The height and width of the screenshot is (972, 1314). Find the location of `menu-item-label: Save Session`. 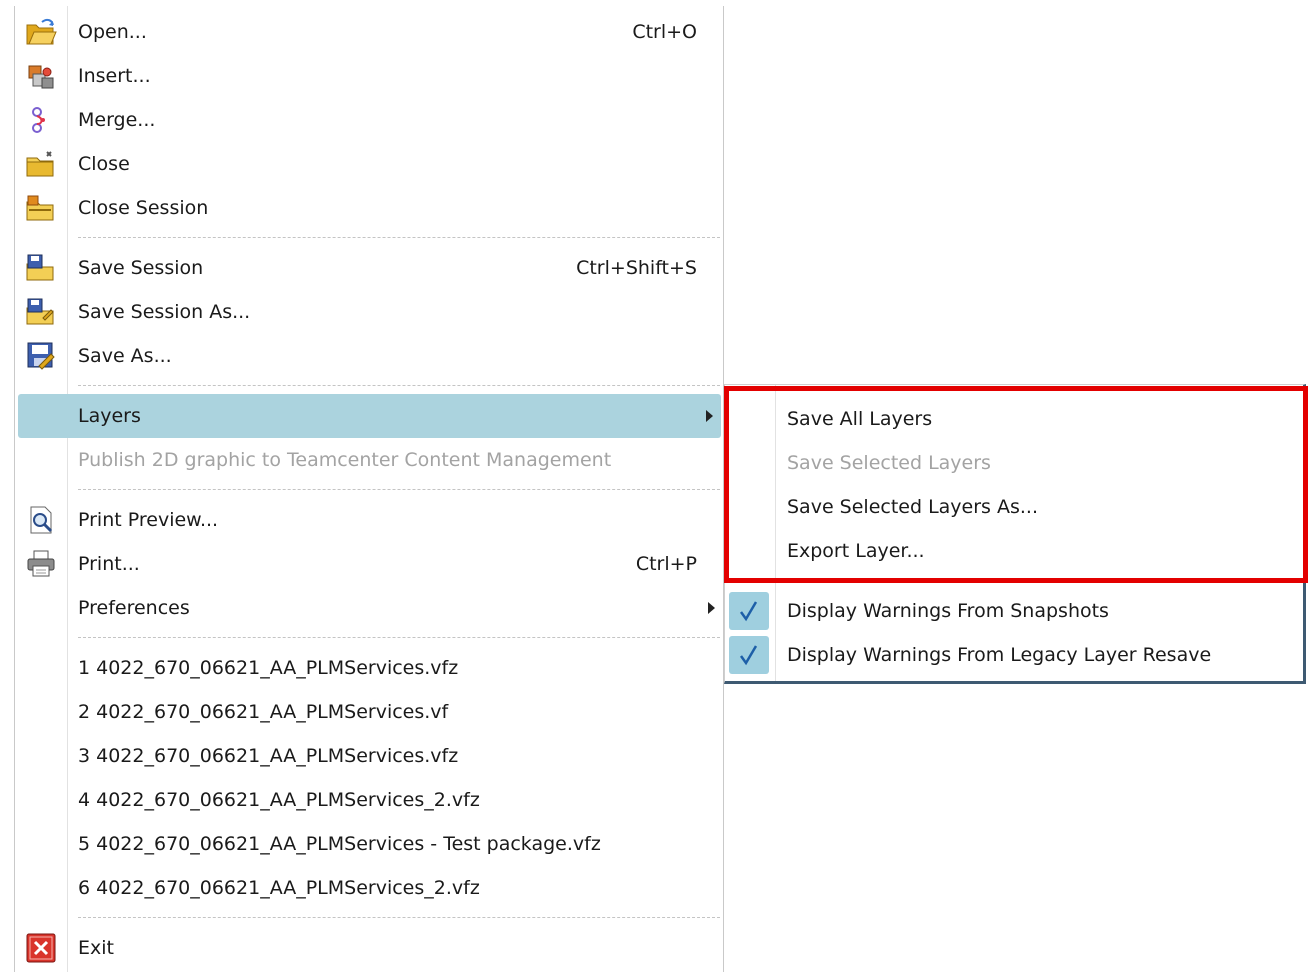

menu-item-label: Save Session is located at coordinates (141, 268).